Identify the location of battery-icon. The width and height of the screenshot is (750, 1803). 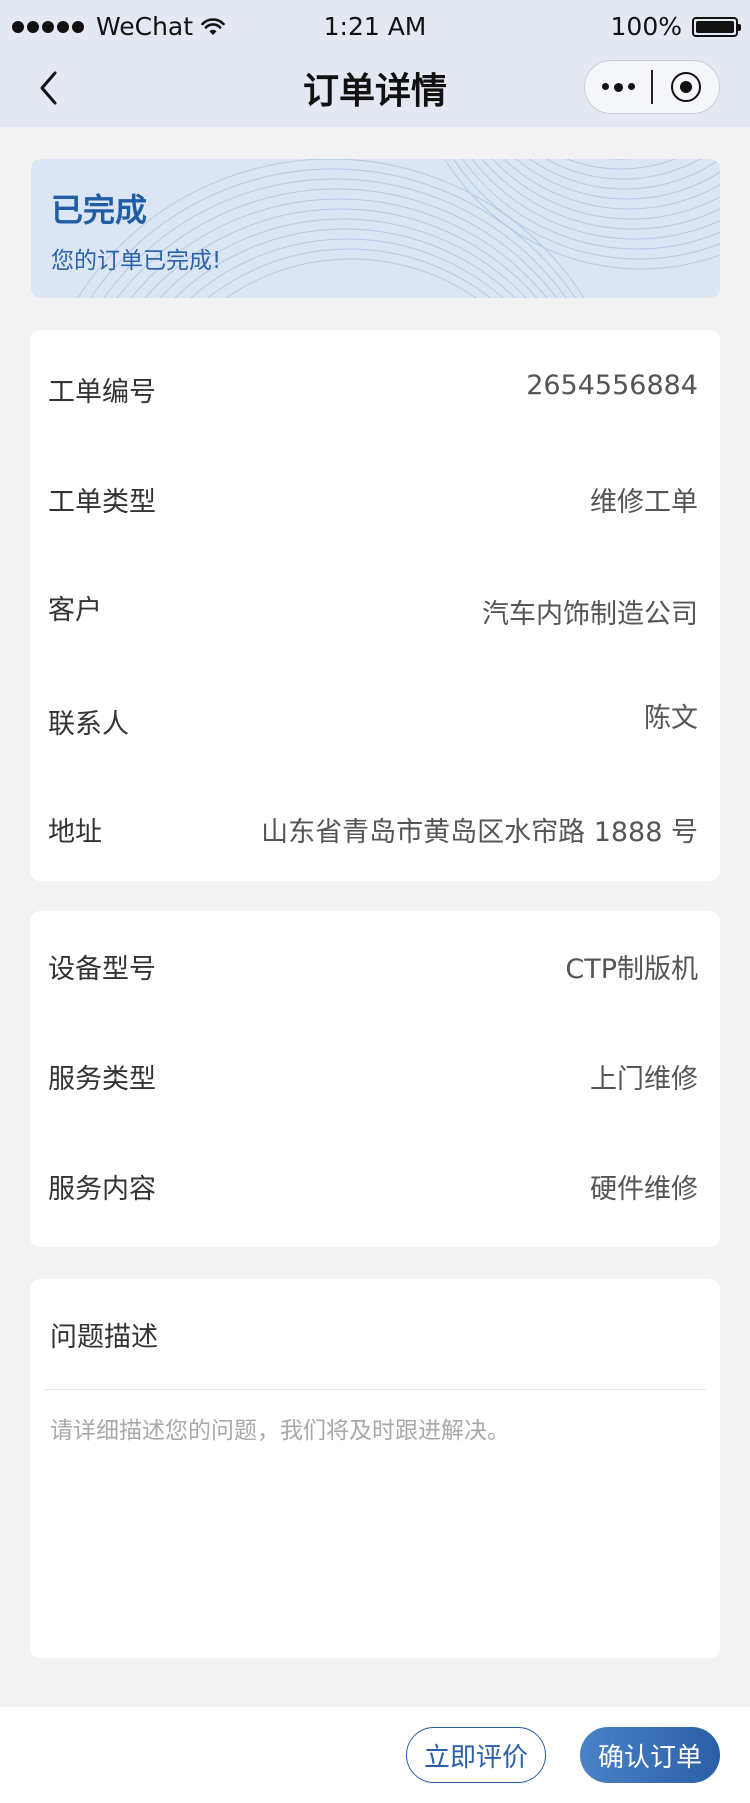
(716, 26).